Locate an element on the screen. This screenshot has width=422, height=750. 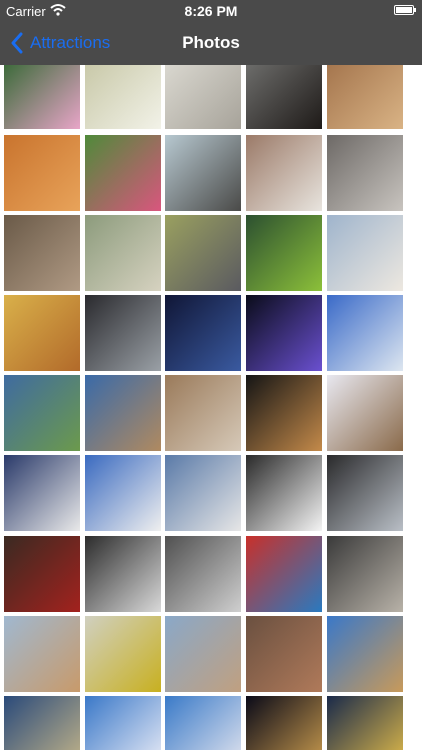
battery-icon is located at coordinates (405, 10).